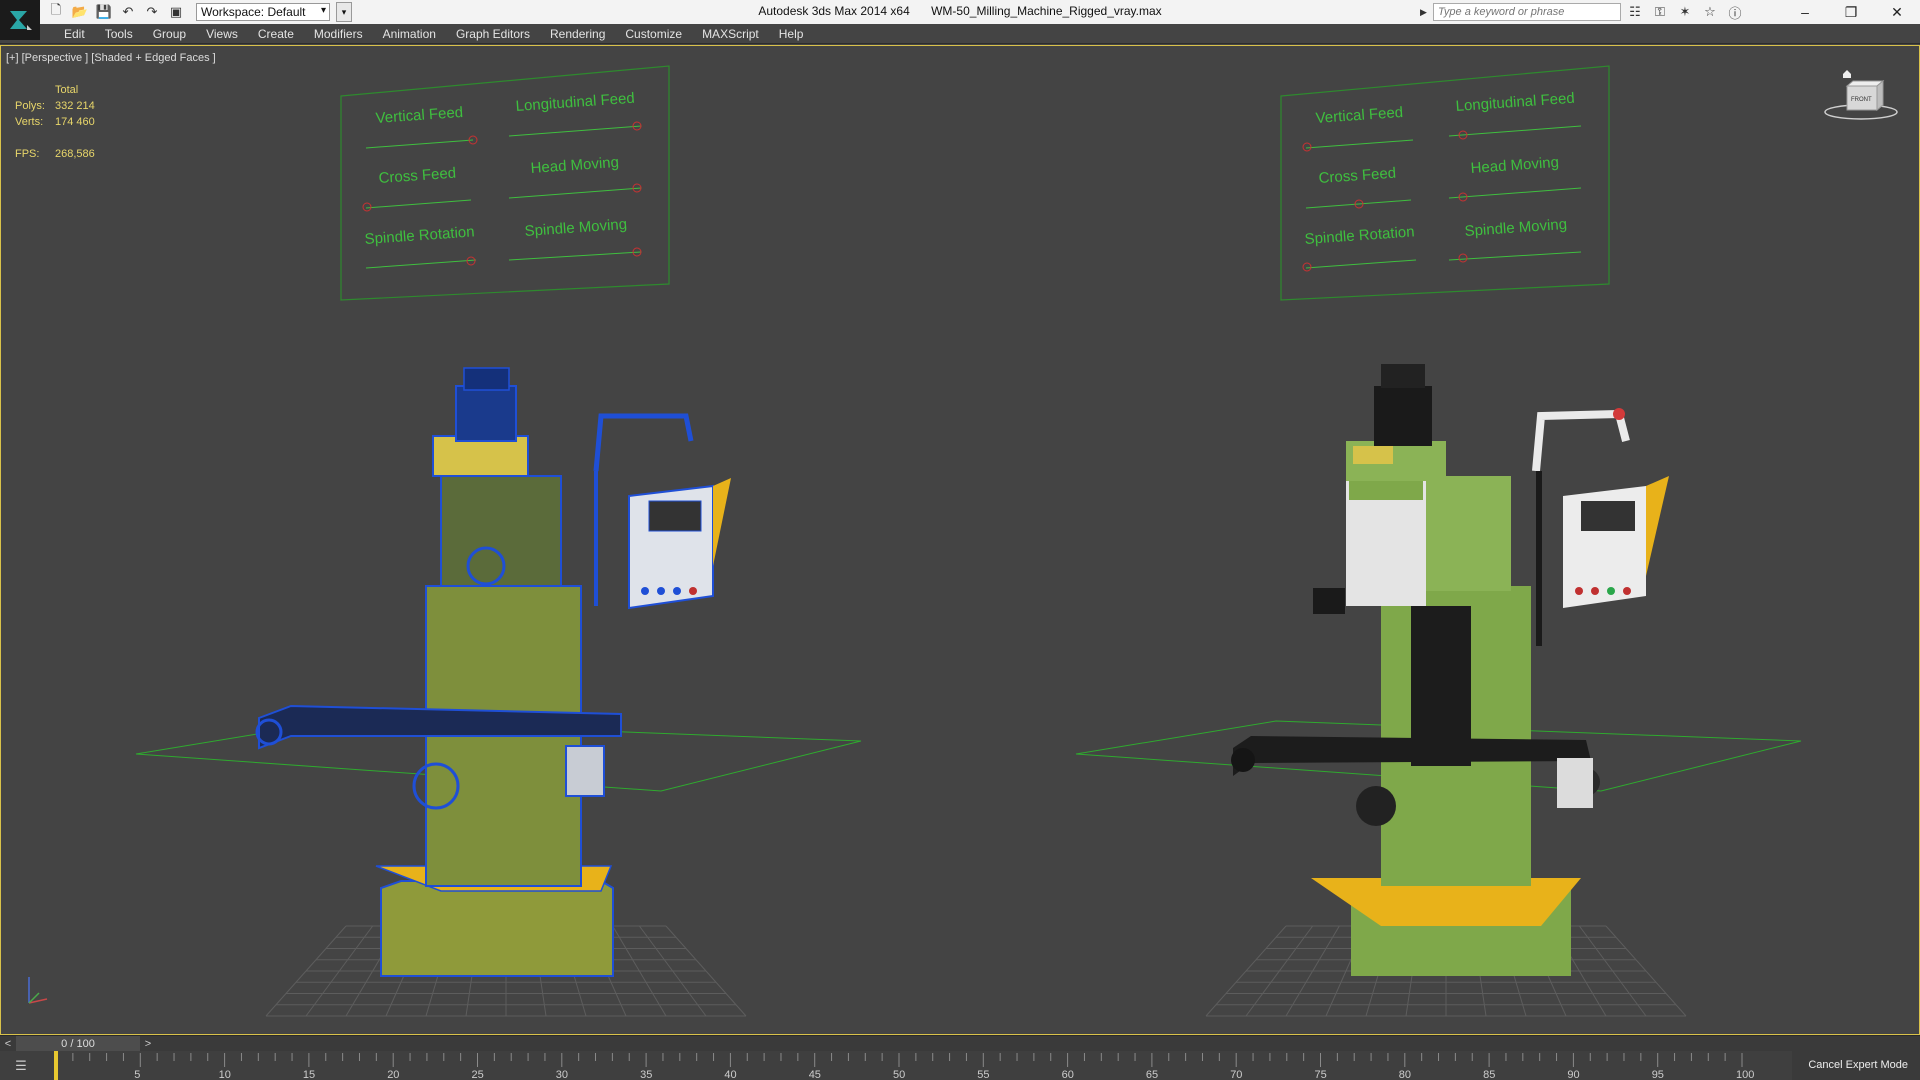 The image size is (1920, 1080). What do you see at coordinates (577, 34) in the screenshot?
I see `menu-rendering: Rendering` at bounding box center [577, 34].